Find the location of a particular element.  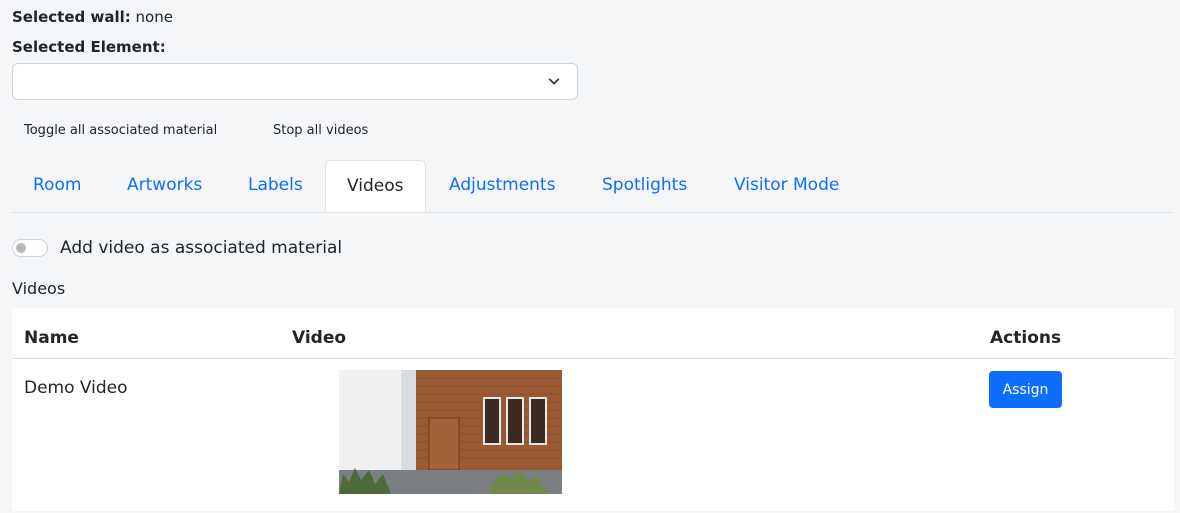

chevron-down-icon is located at coordinates (554, 81).